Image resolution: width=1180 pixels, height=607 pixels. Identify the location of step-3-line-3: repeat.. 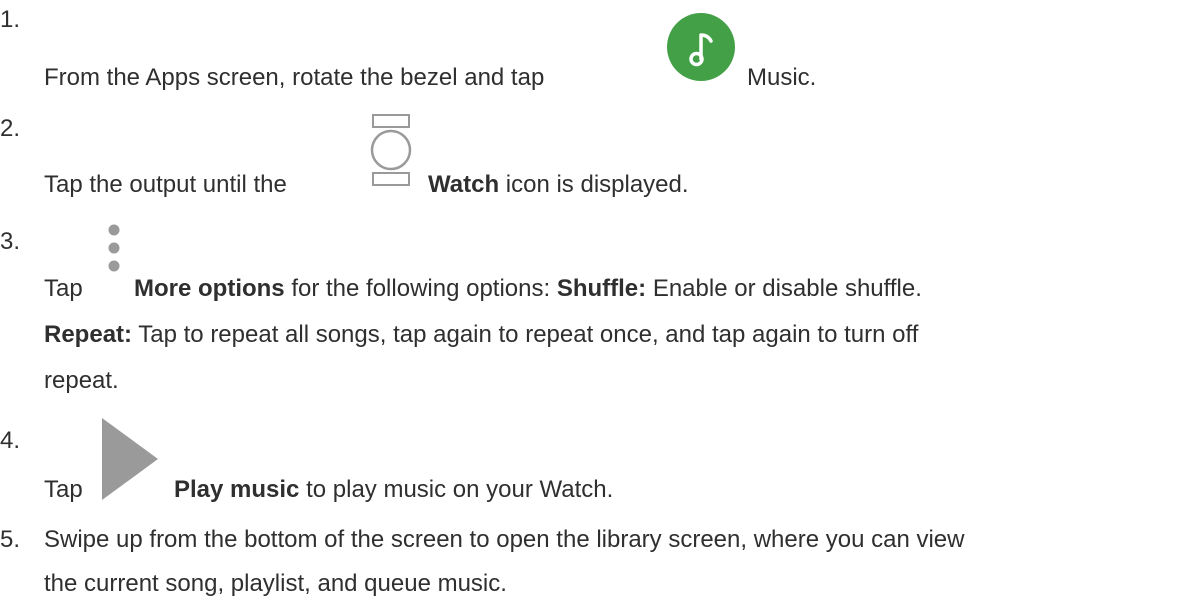
(81, 381).